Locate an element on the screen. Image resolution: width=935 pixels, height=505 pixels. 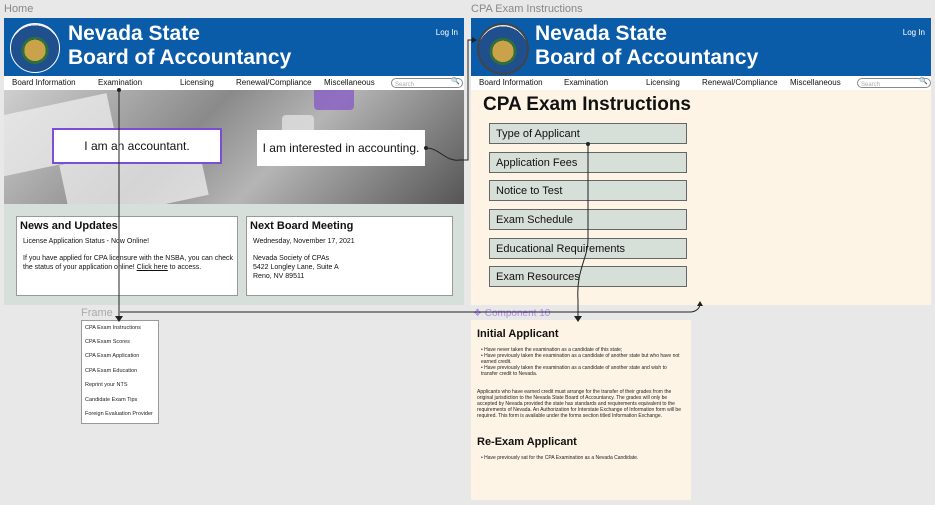
connector-menu-to-cpa is located at coordinates (410, 308).